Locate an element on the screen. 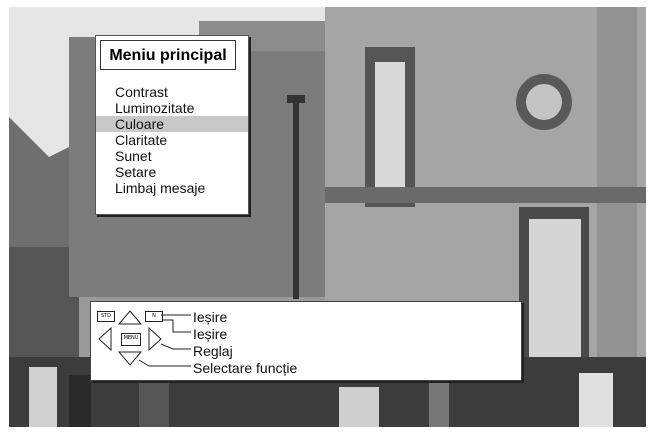 The image size is (656, 433). menu-item-claritate: Claritate is located at coordinates (172, 140).